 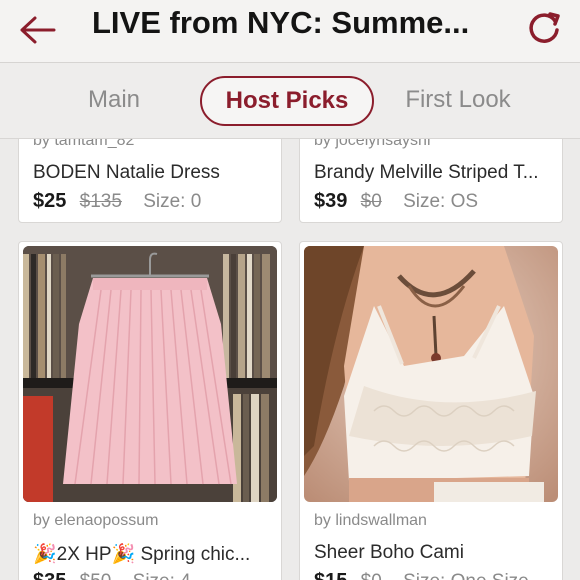 I want to click on tab-bar: Main Host Picks First Look, so click(x=290, y=101).